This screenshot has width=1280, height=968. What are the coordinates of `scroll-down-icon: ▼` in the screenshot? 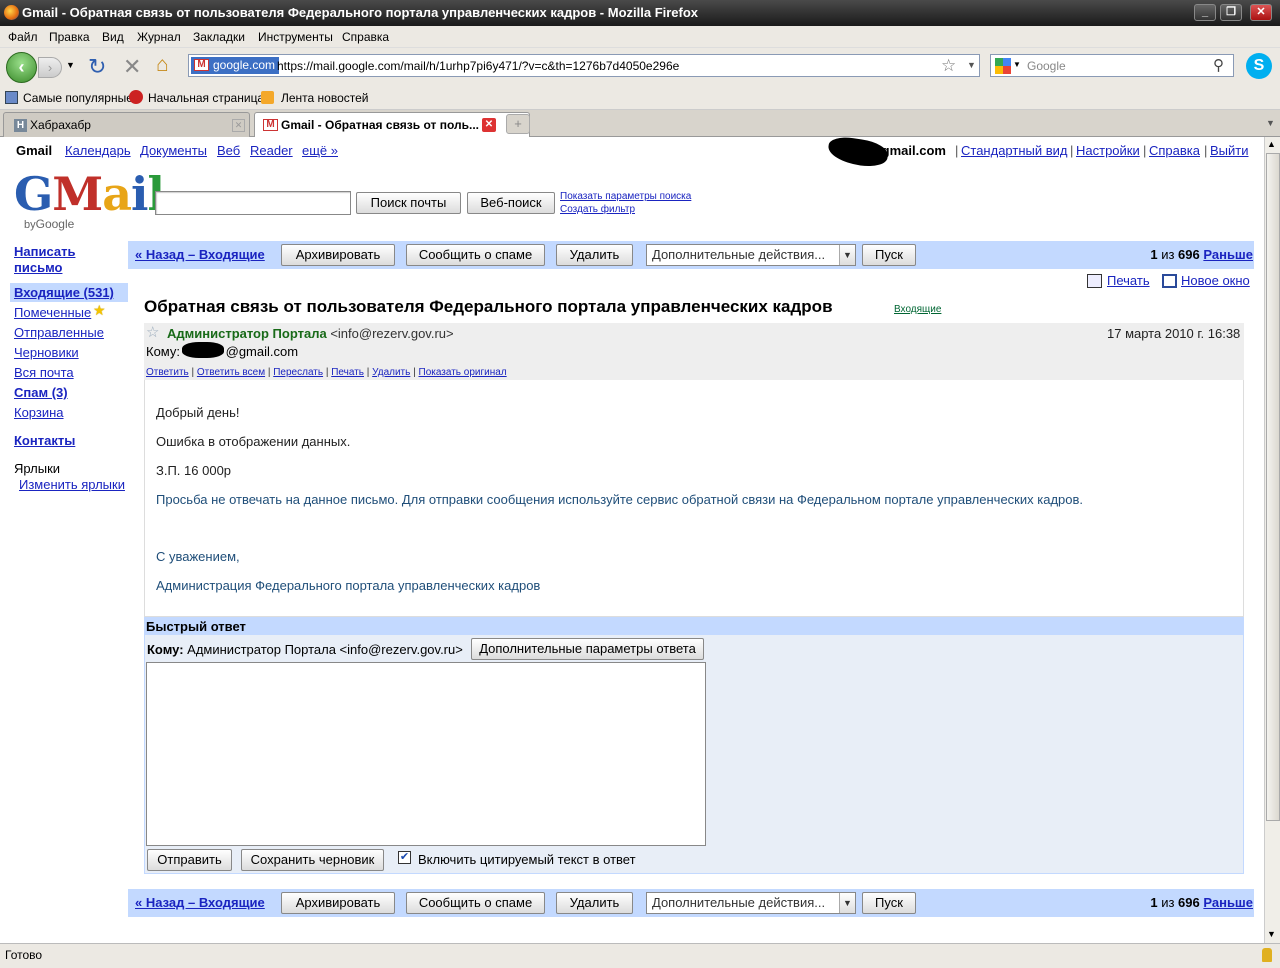 It's located at (1271, 934).